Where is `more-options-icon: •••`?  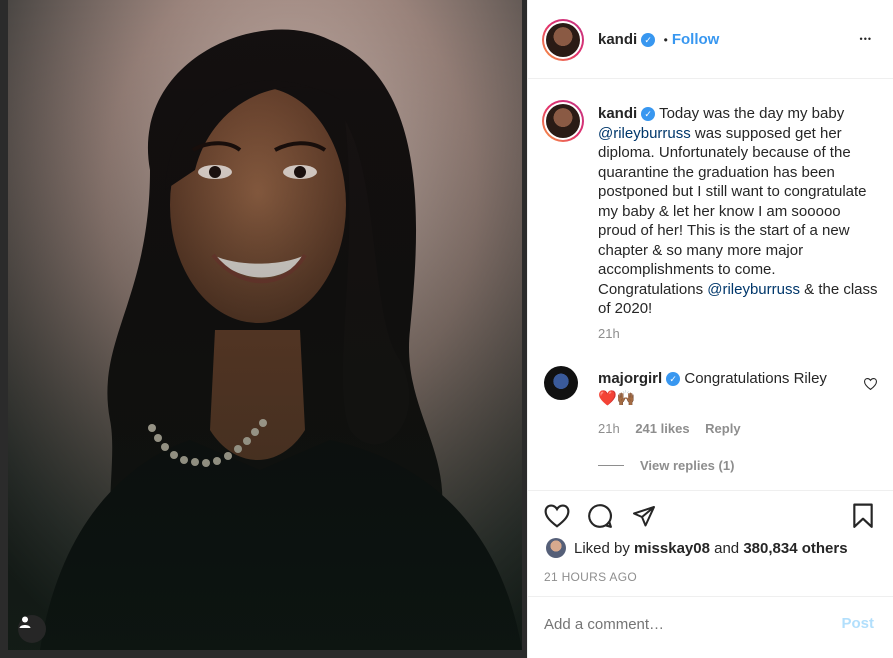
more-options-icon: ••• is located at coordinates (866, 39).